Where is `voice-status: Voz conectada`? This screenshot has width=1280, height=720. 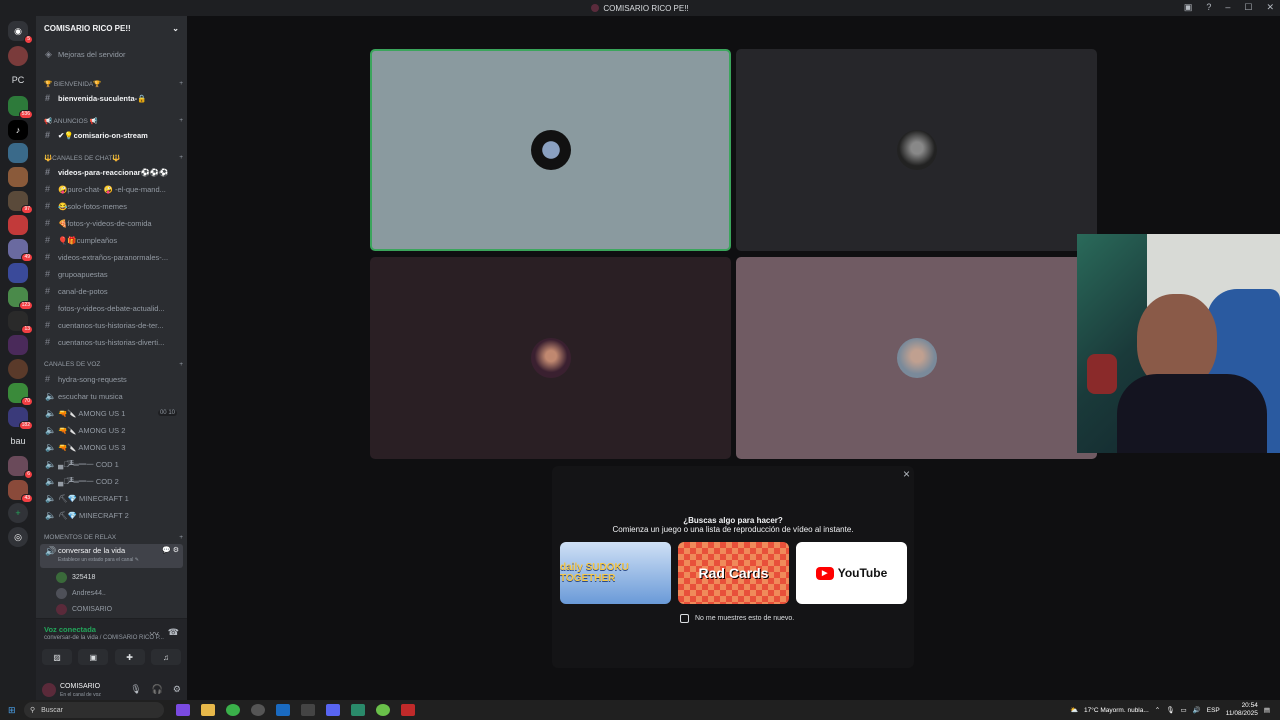 voice-status: Voz conectada is located at coordinates (70, 629).